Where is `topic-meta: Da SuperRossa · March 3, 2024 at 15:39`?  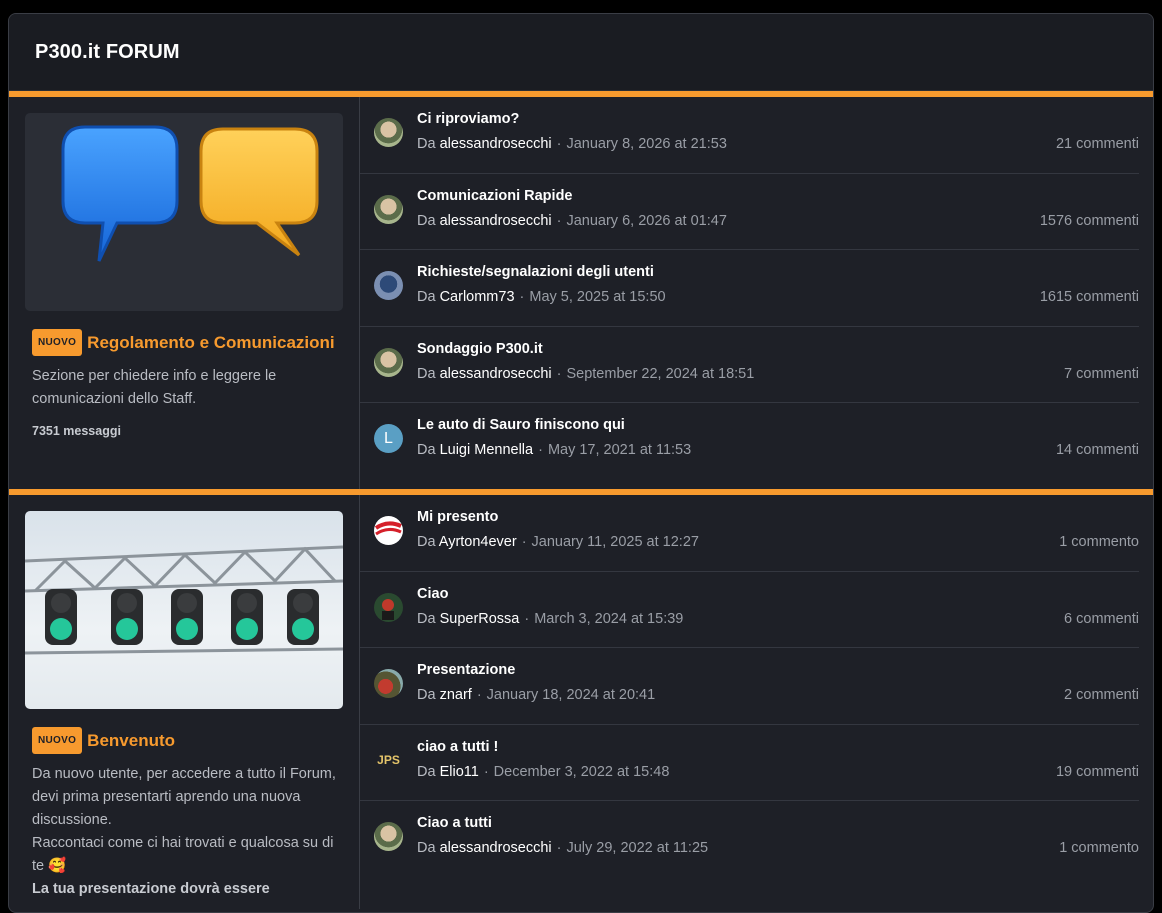 topic-meta: Da SuperRossa · March 3, 2024 at 15:39 is located at coordinates (550, 619).